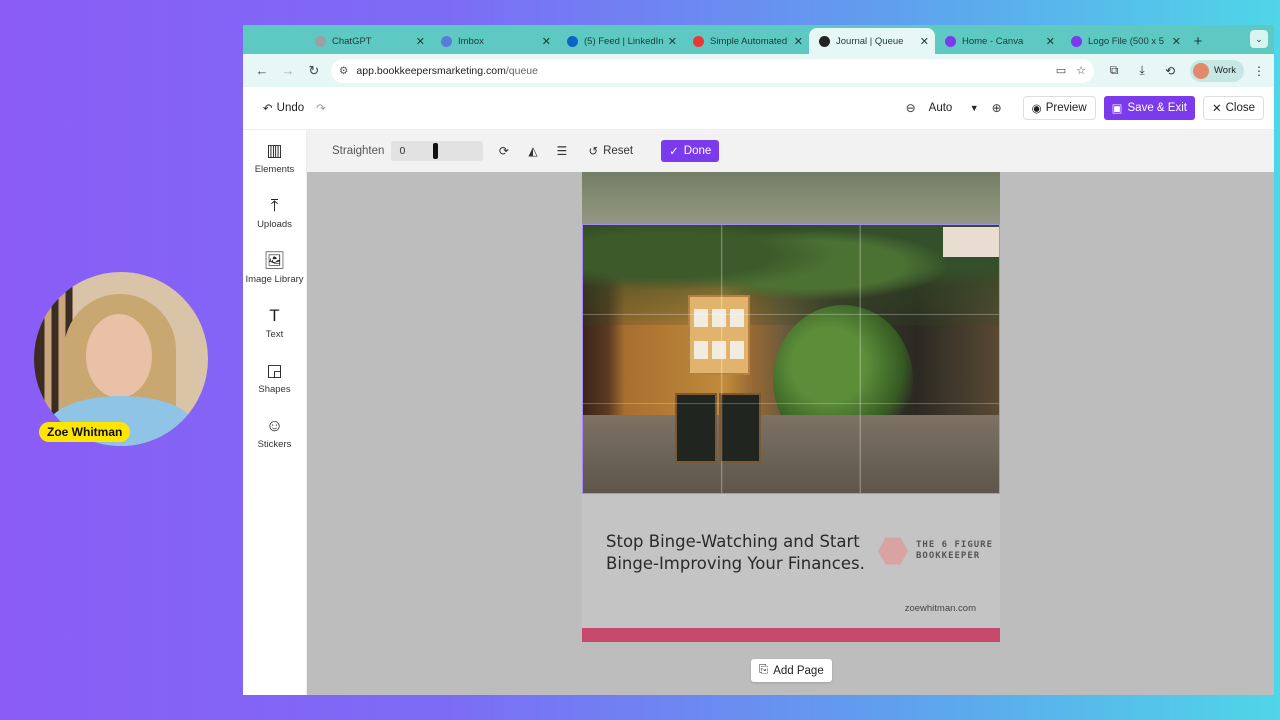 The width and height of the screenshot is (1280, 720). Describe the element at coordinates (321, 108) in the screenshot. I see `redo-button: ↷` at that location.